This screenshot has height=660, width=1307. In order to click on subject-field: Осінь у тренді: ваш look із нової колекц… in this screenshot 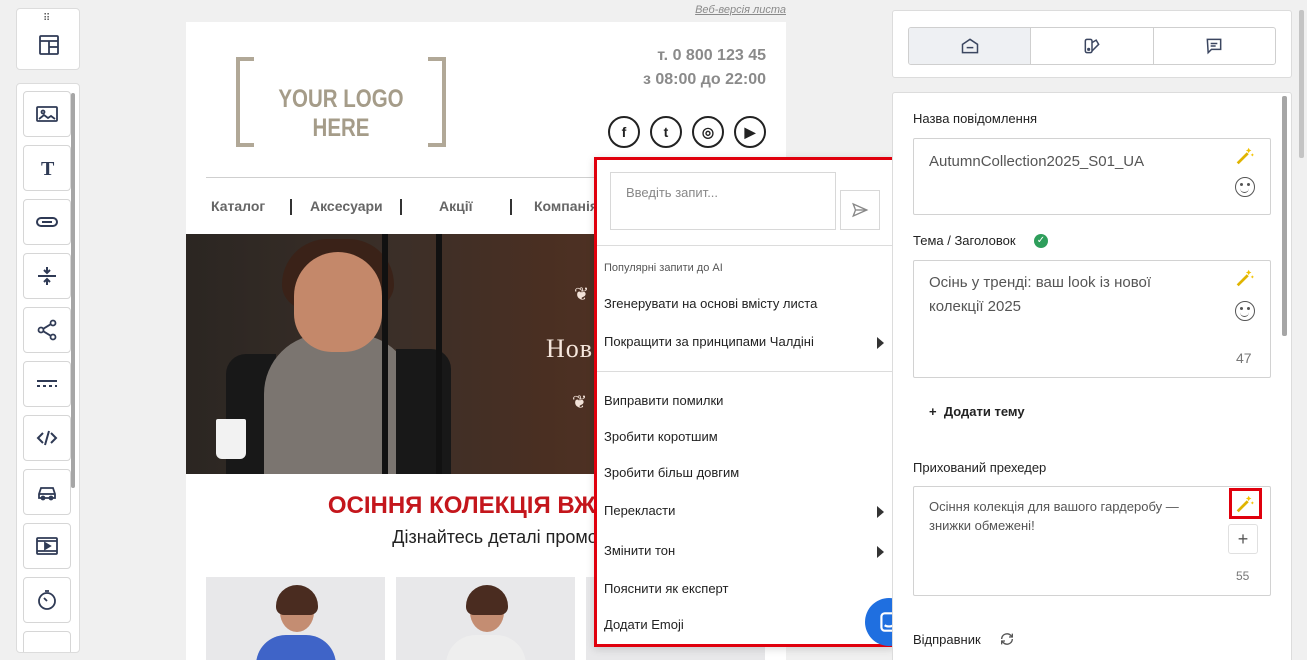, I will do `click(1092, 319)`.